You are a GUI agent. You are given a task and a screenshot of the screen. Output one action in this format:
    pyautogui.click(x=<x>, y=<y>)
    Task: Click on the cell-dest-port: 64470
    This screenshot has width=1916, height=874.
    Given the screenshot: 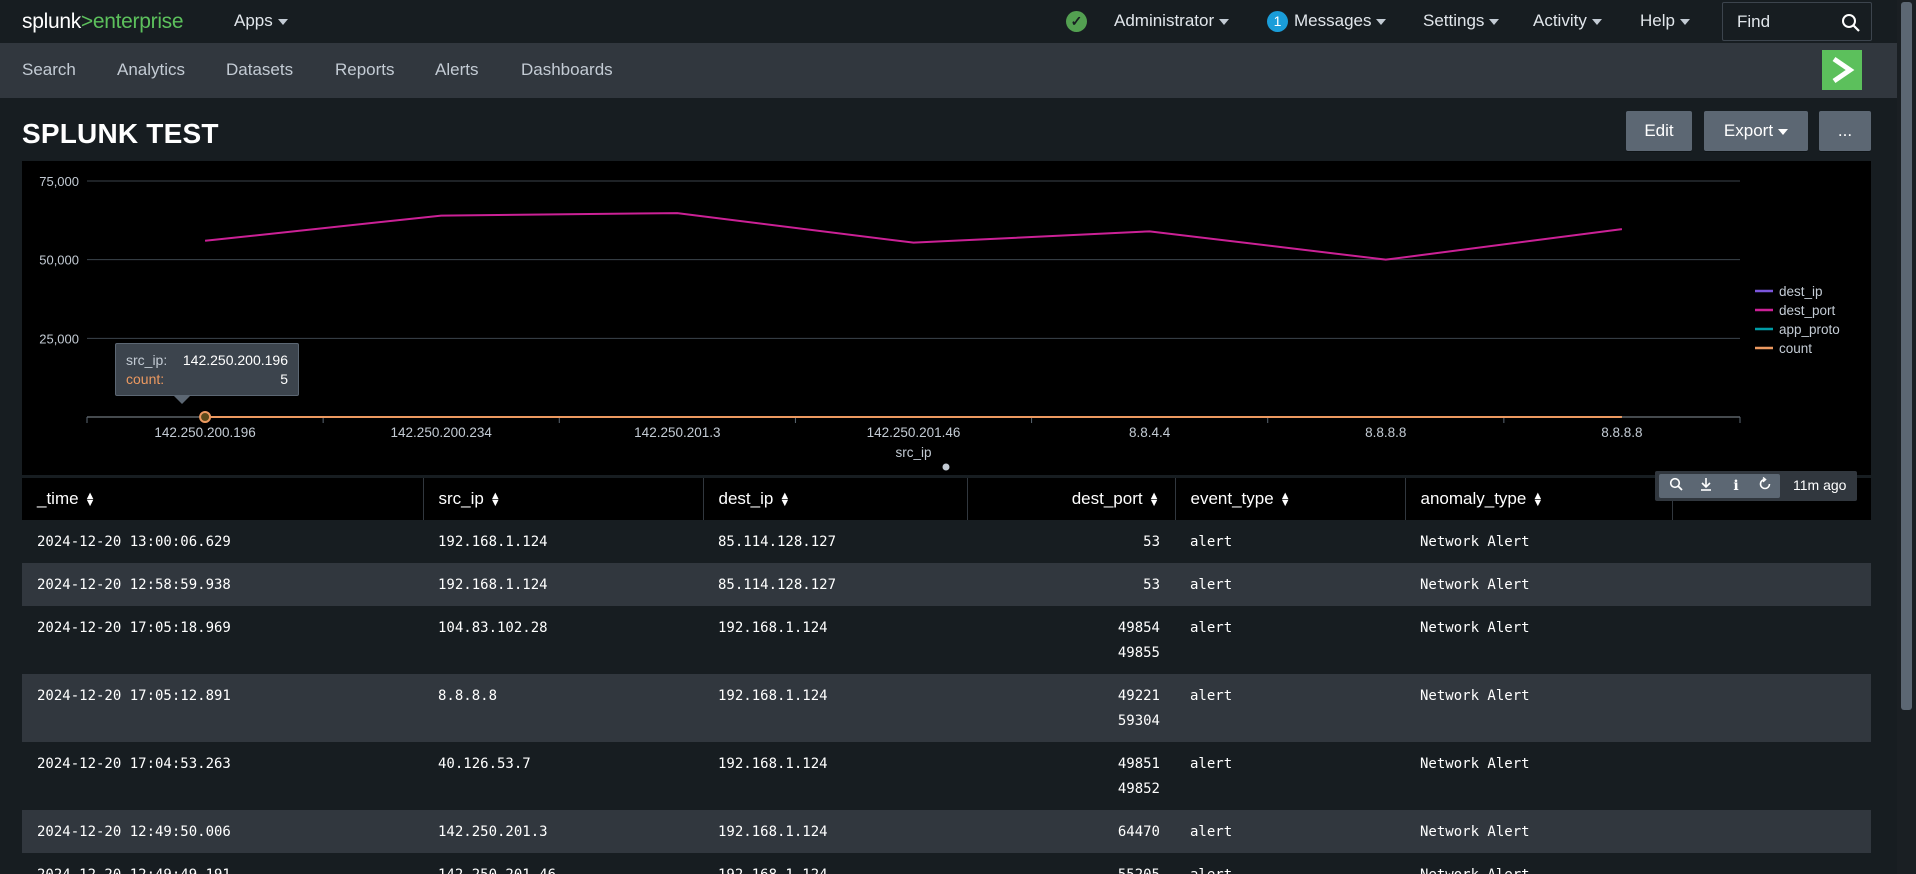 What is the action you would take?
    pyautogui.click(x=1071, y=831)
    